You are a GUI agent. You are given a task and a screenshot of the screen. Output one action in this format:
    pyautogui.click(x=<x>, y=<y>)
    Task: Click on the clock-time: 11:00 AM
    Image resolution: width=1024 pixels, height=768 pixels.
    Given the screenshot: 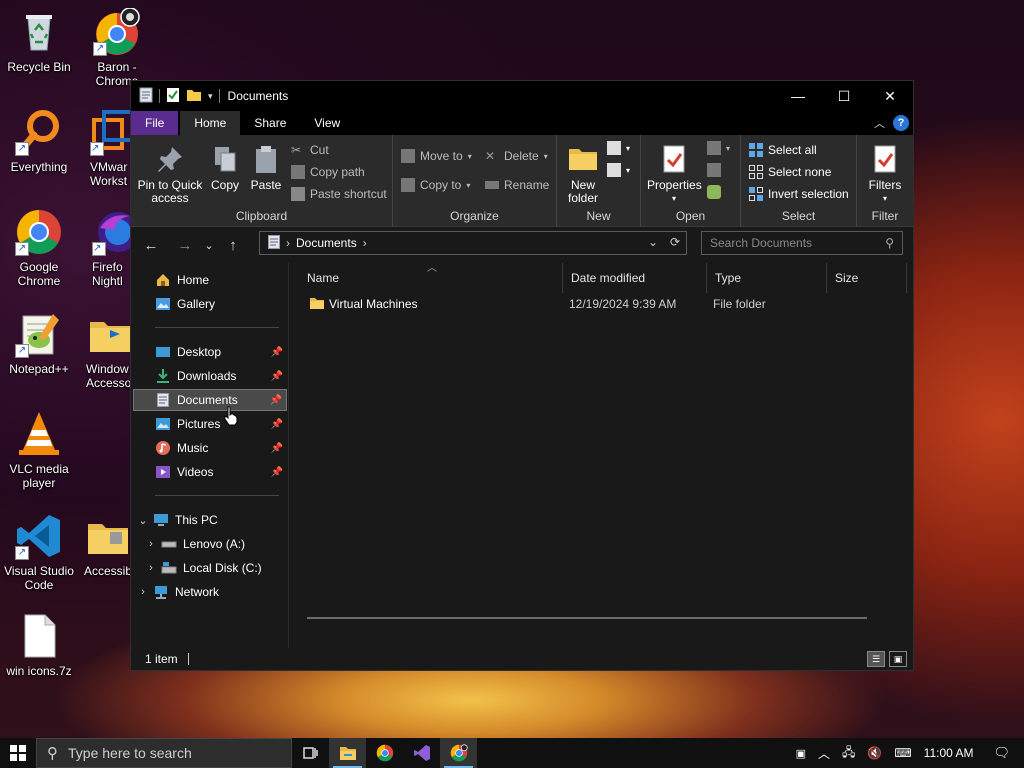 What is the action you would take?
    pyautogui.click(x=949, y=753)
    